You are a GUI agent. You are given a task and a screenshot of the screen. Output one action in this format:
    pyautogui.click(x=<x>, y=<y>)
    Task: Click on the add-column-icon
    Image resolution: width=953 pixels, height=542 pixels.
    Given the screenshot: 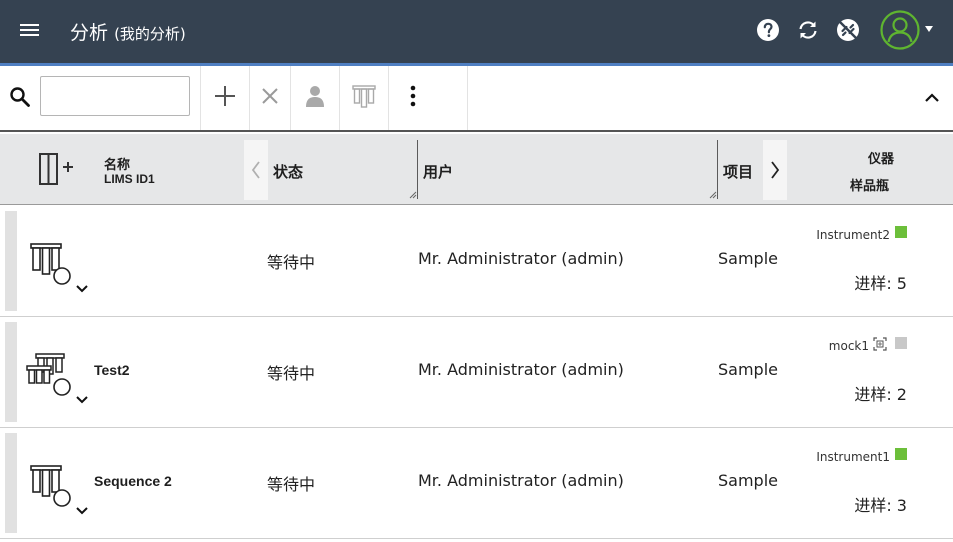 What is the action you would take?
    pyautogui.click(x=56, y=169)
    